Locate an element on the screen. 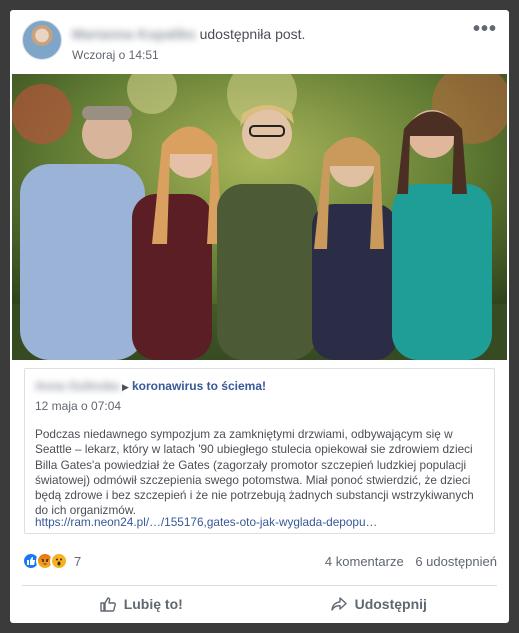 This screenshot has width=519, height=633. like-button: Lubię to! is located at coordinates (141, 604).